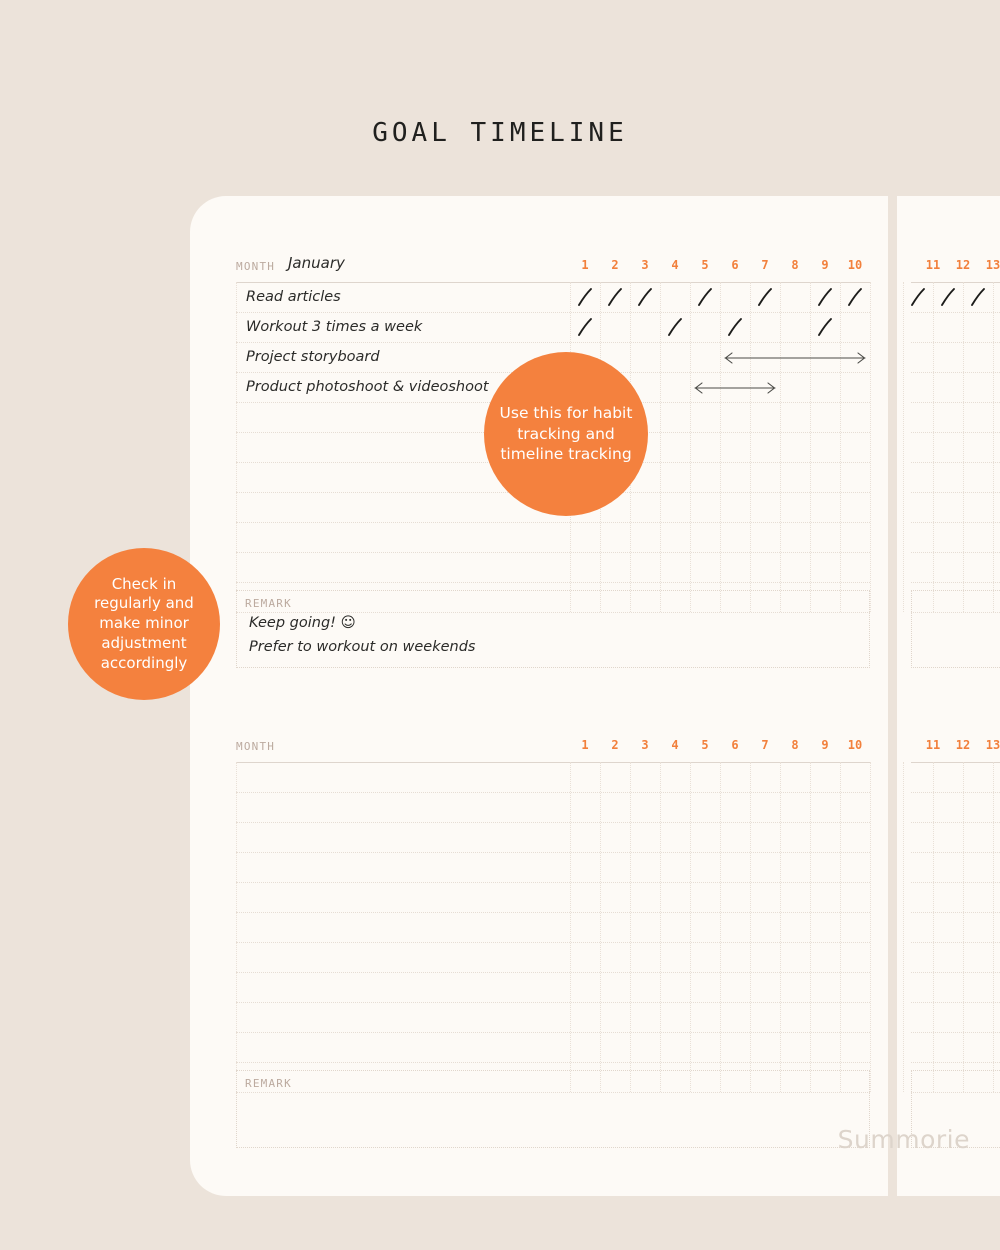 This screenshot has width=1000, height=1250. I want to click on header-rule-right-upper, so click(955, 282).